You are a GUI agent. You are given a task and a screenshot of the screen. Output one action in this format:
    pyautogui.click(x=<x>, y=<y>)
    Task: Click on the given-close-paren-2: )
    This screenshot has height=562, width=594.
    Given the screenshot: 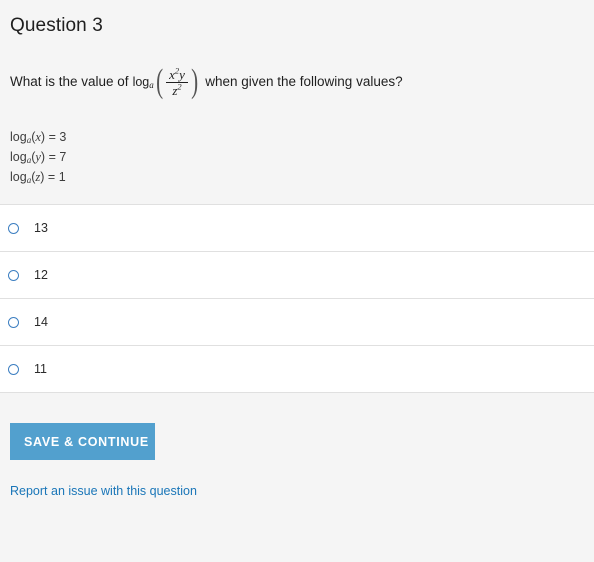 What is the action you would take?
    pyautogui.click(x=42, y=177)
    